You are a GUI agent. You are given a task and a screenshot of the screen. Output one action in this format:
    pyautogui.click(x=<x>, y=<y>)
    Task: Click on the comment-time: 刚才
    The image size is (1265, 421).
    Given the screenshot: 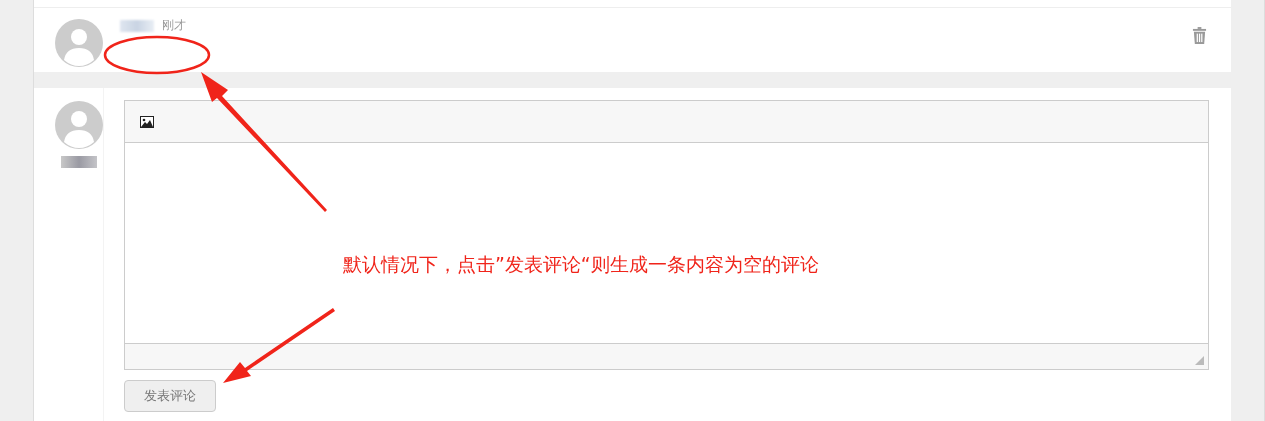 What is the action you would take?
    pyautogui.click(x=174, y=25)
    